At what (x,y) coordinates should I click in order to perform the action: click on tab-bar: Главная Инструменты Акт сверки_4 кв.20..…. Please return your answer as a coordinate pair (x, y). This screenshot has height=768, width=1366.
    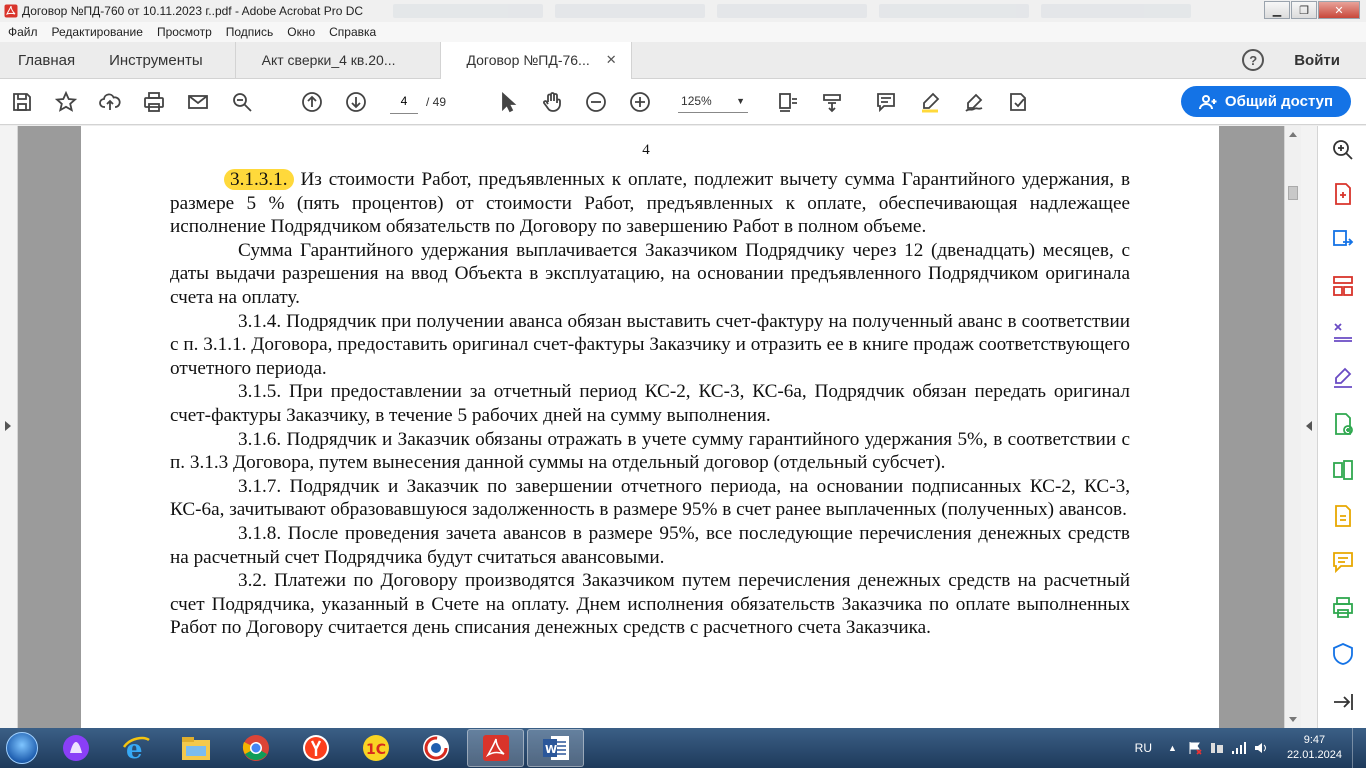
    Looking at the image, I should click on (683, 60).